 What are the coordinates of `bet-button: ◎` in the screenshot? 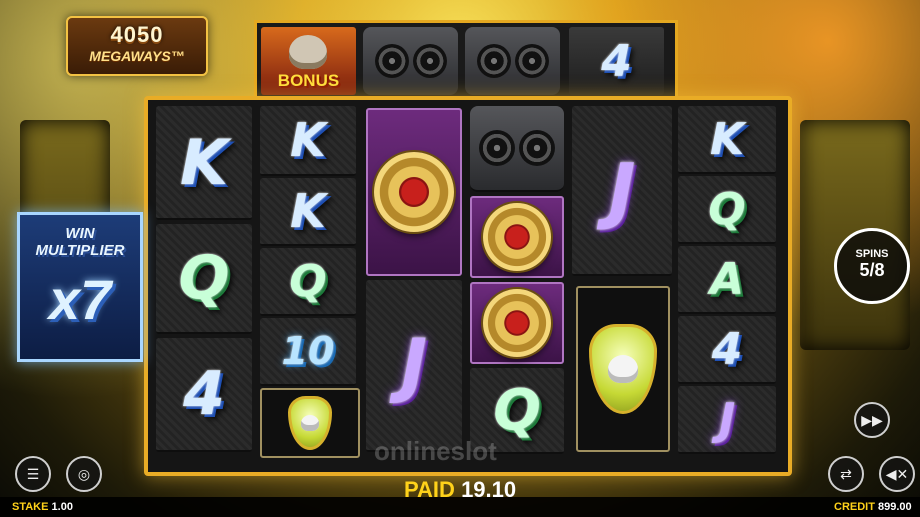 It's located at (84, 474).